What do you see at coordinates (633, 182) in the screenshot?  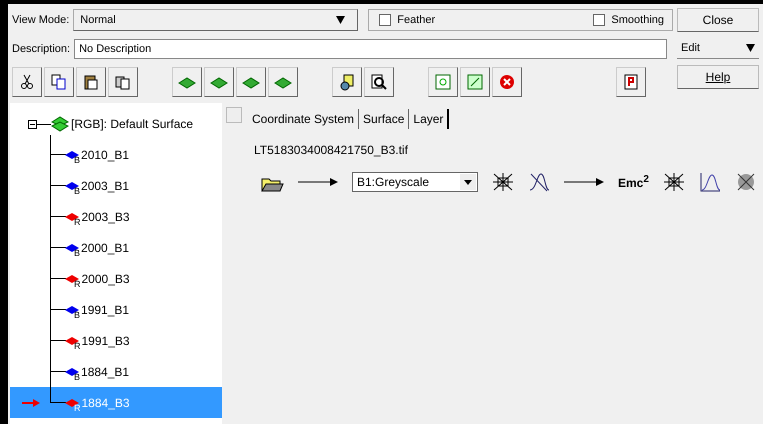 I see `formula-label: Emc$^{2}$` at bounding box center [633, 182].